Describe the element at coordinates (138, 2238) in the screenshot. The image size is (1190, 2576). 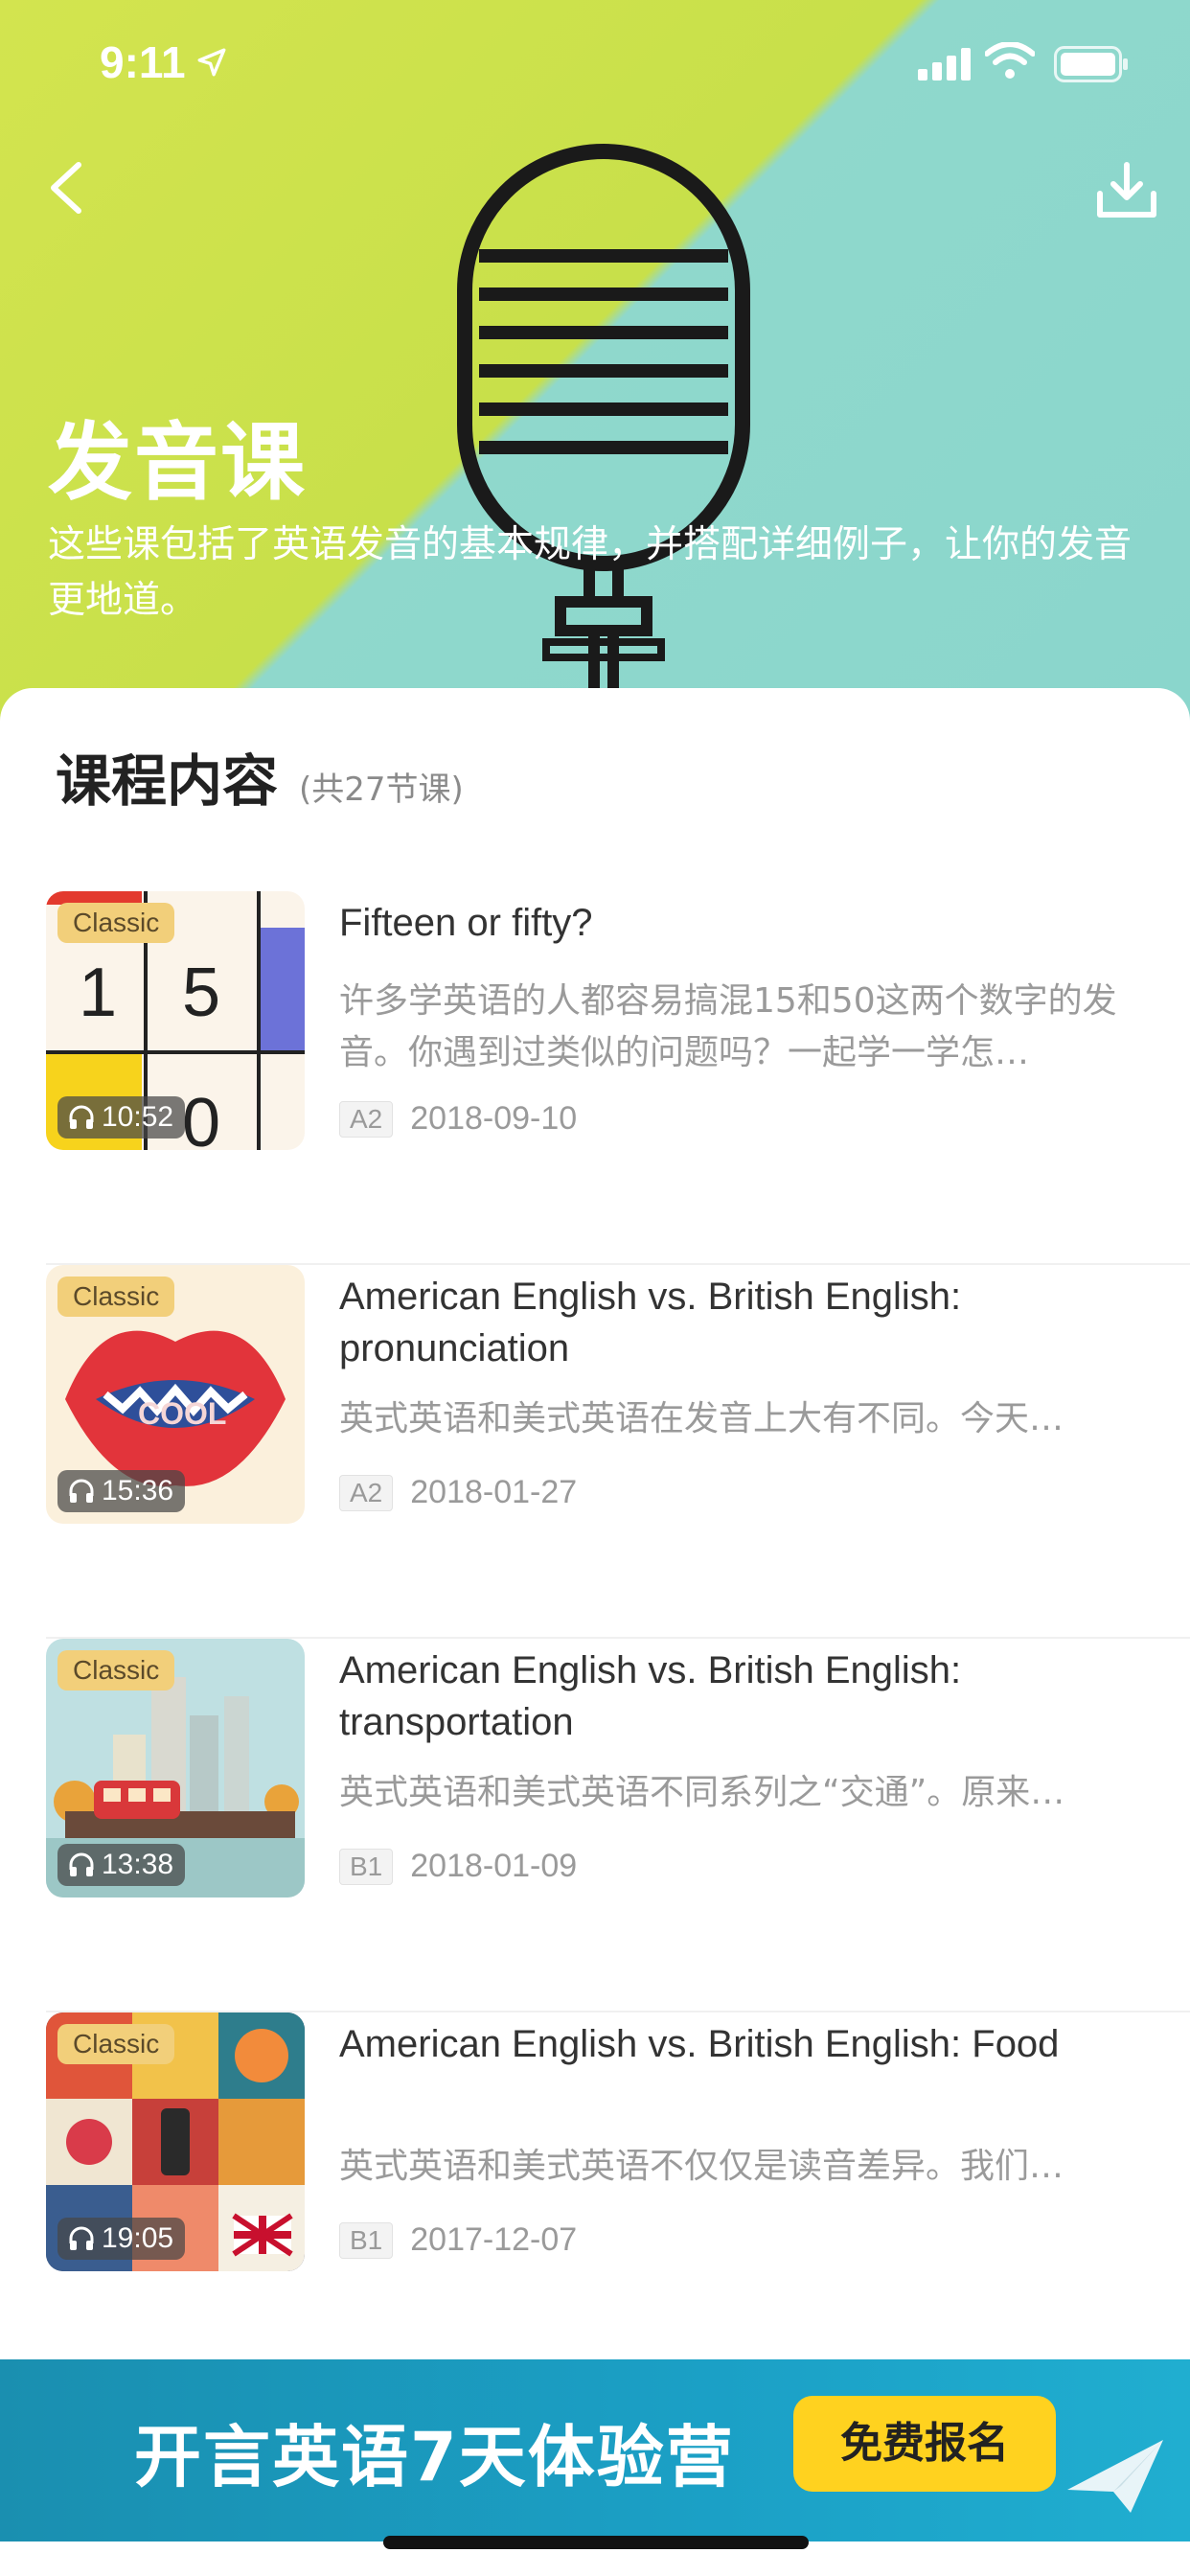
I see `duration-text: 19:05` at that location.